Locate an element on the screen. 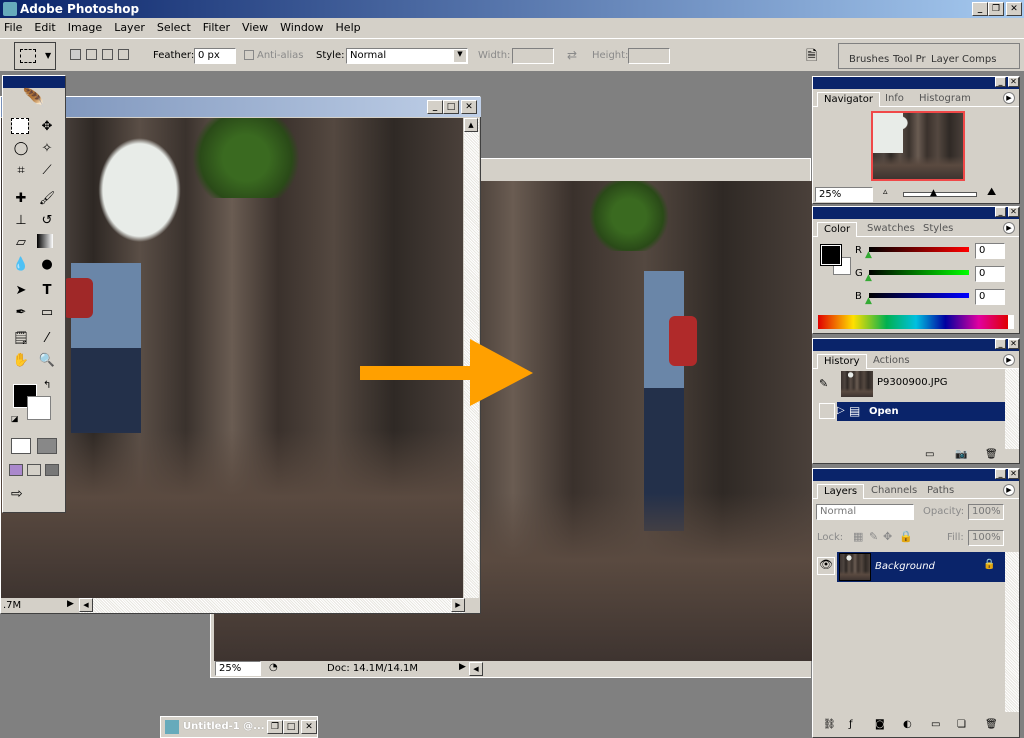 The height and width of the screenshot is (738, 1024). menu-help: Help is located at coordinates (348, 29).